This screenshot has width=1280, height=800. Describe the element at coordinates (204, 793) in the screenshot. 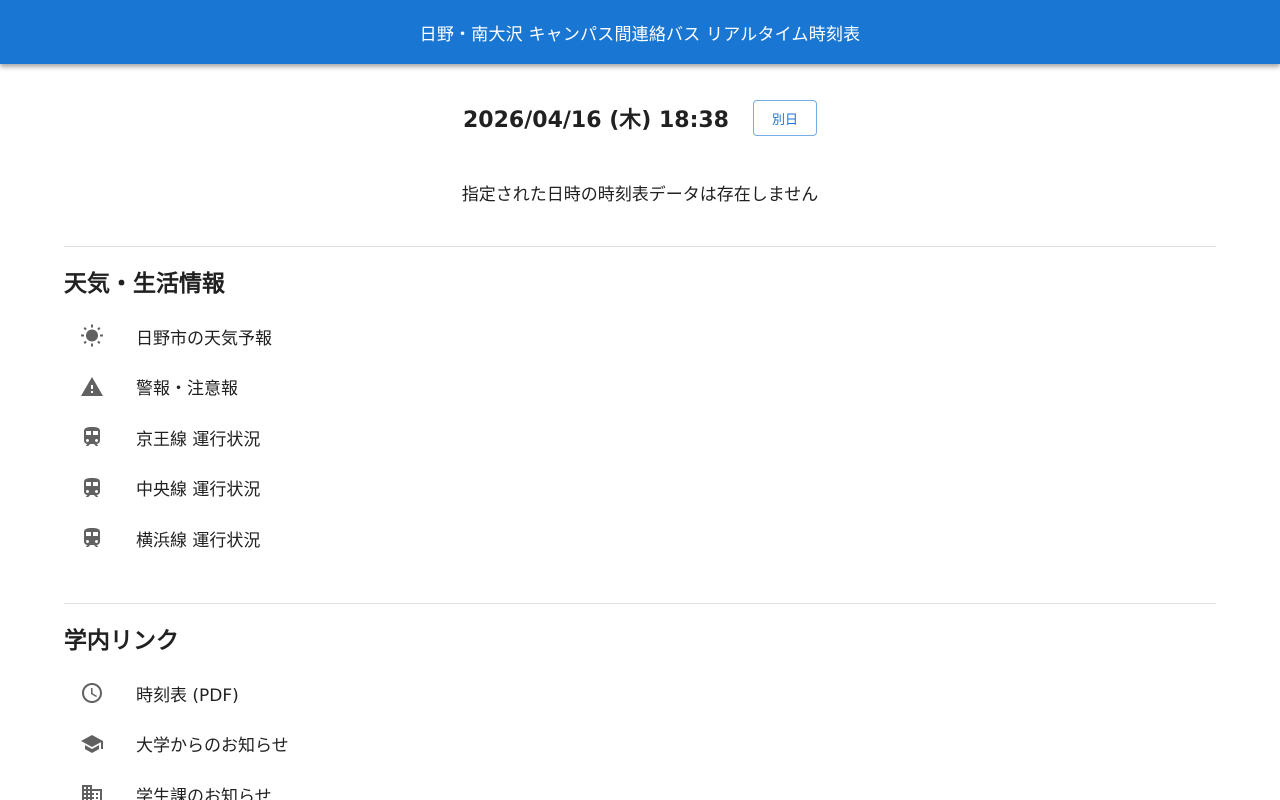

I see `student-affairs-news-label: 学生課のお知らせ` at that location.